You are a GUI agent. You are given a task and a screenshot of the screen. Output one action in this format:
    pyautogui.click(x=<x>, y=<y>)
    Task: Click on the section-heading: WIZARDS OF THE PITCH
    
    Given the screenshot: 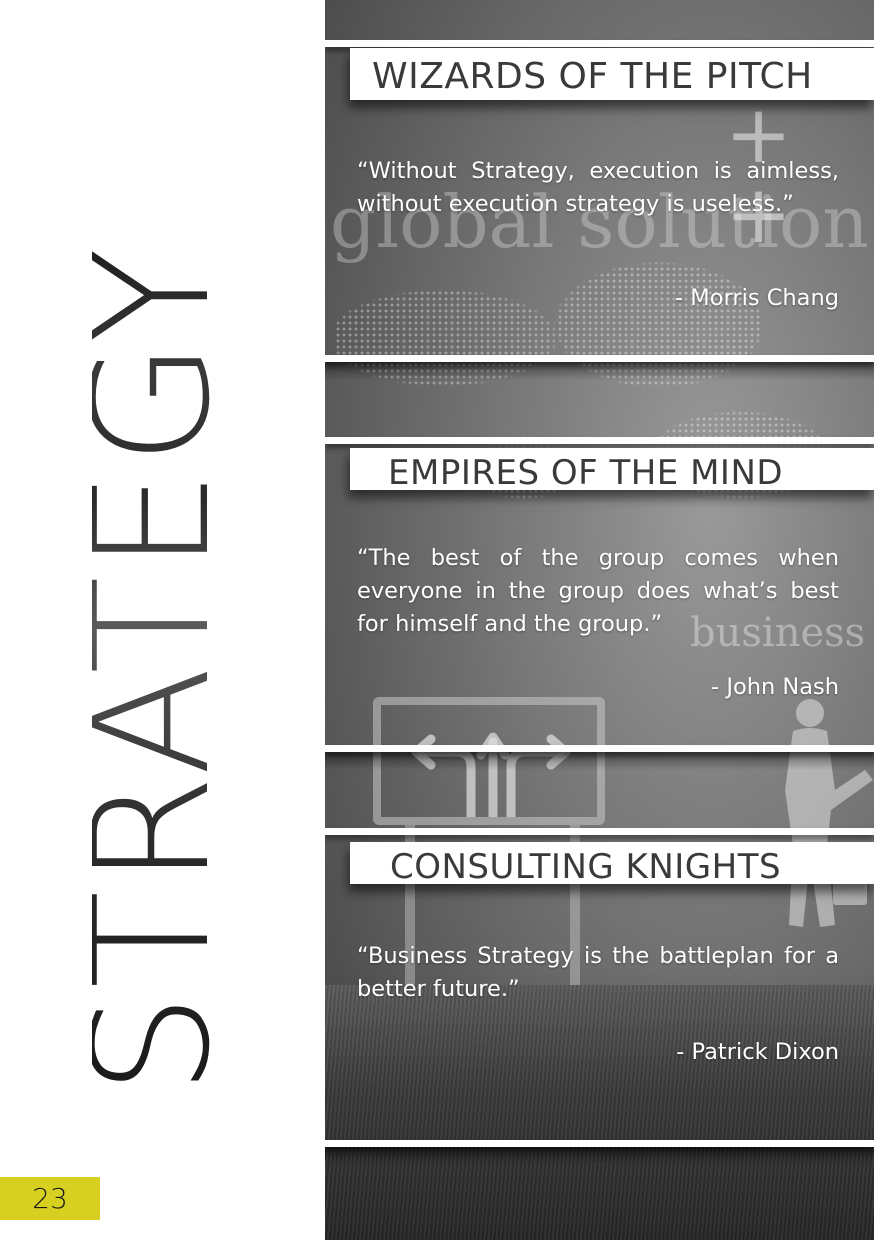 What is the action you would take?
    pyautogui.click(x=592, y=76)
    